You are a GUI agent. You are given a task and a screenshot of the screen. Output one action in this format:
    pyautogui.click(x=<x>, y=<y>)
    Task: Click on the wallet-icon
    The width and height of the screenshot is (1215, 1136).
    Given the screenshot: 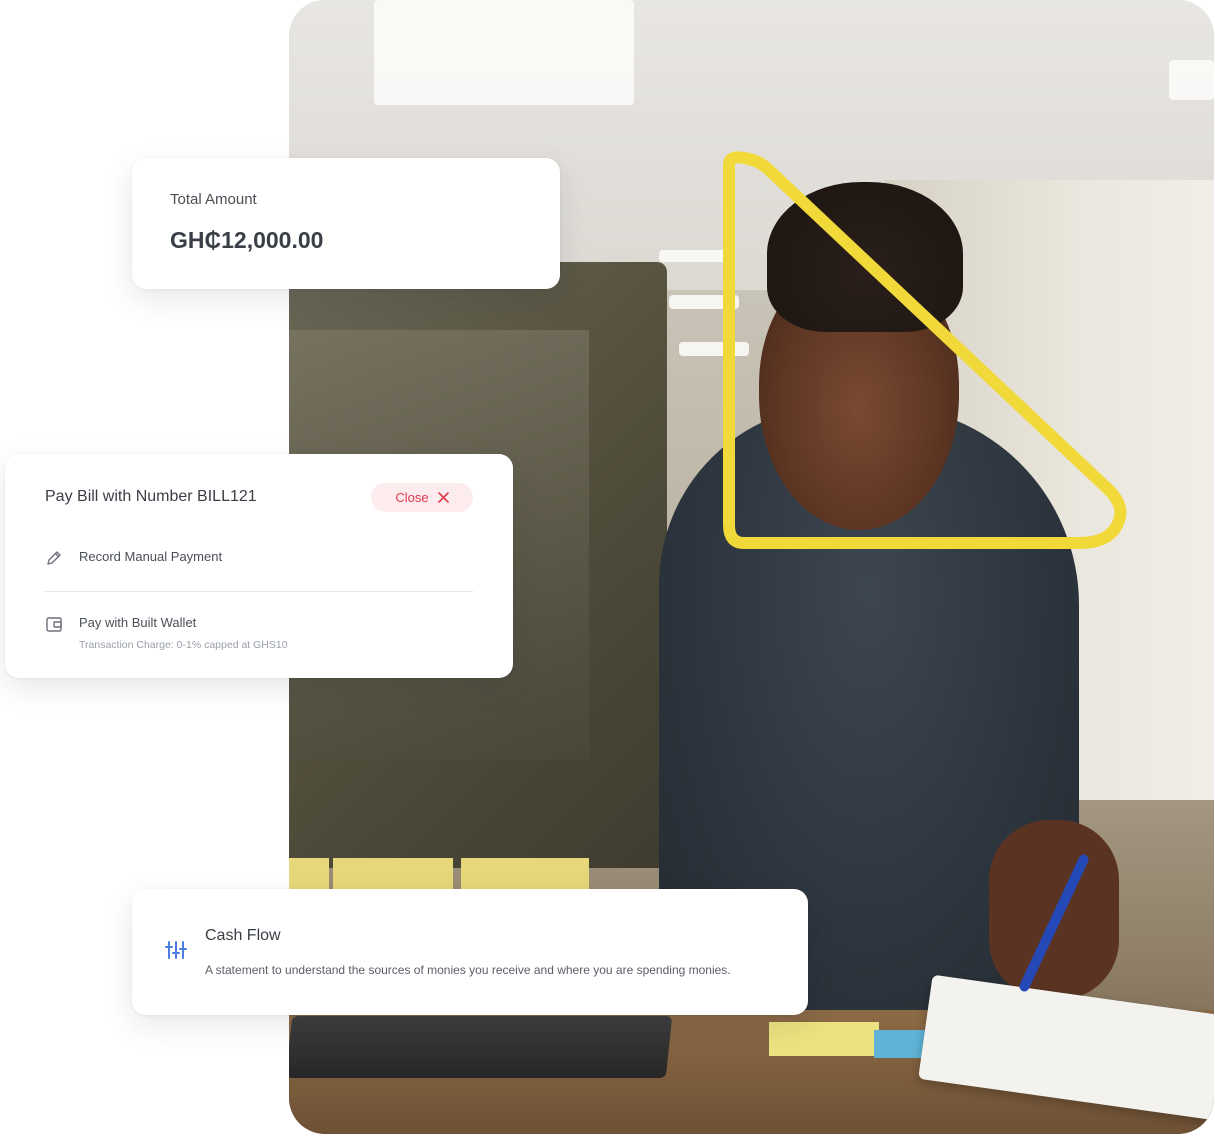 What is the action you would take?
    pyautogui.click(x=54, y=624)
    